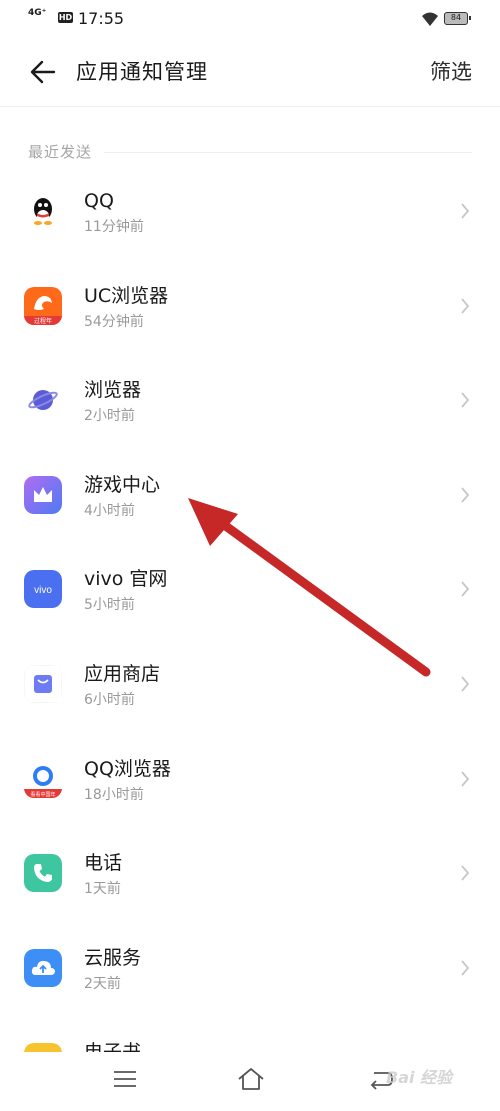 This screenshot has height=1111, width=500. What do you see at coordinates (250, 72) in the screenshot?
I see `top-app-bar: 应用通知管理 筛选` at bounding box center [250, 72].